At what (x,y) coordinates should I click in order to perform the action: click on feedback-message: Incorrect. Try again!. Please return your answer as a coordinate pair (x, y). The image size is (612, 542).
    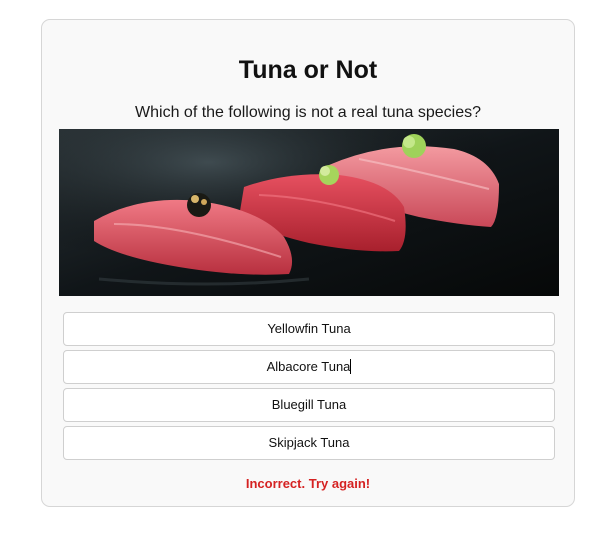
    Looking at the image, I should click on (308, 483).